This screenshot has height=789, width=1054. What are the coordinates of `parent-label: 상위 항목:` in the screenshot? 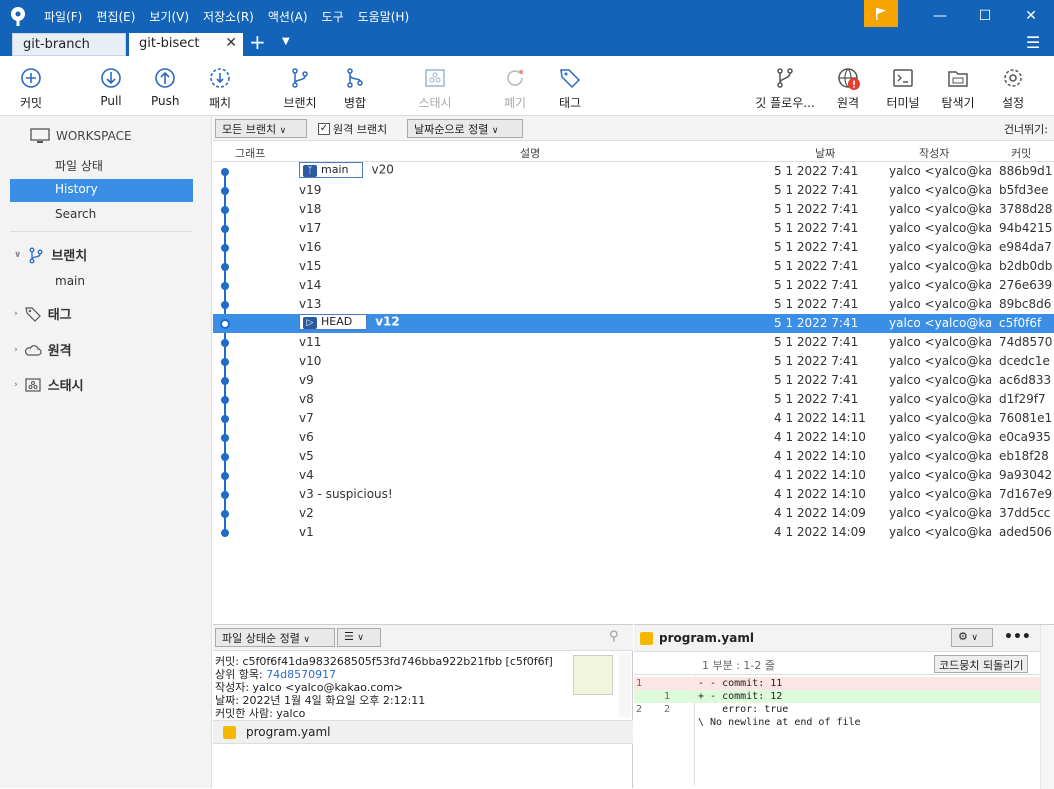 It's located at (241, 674).